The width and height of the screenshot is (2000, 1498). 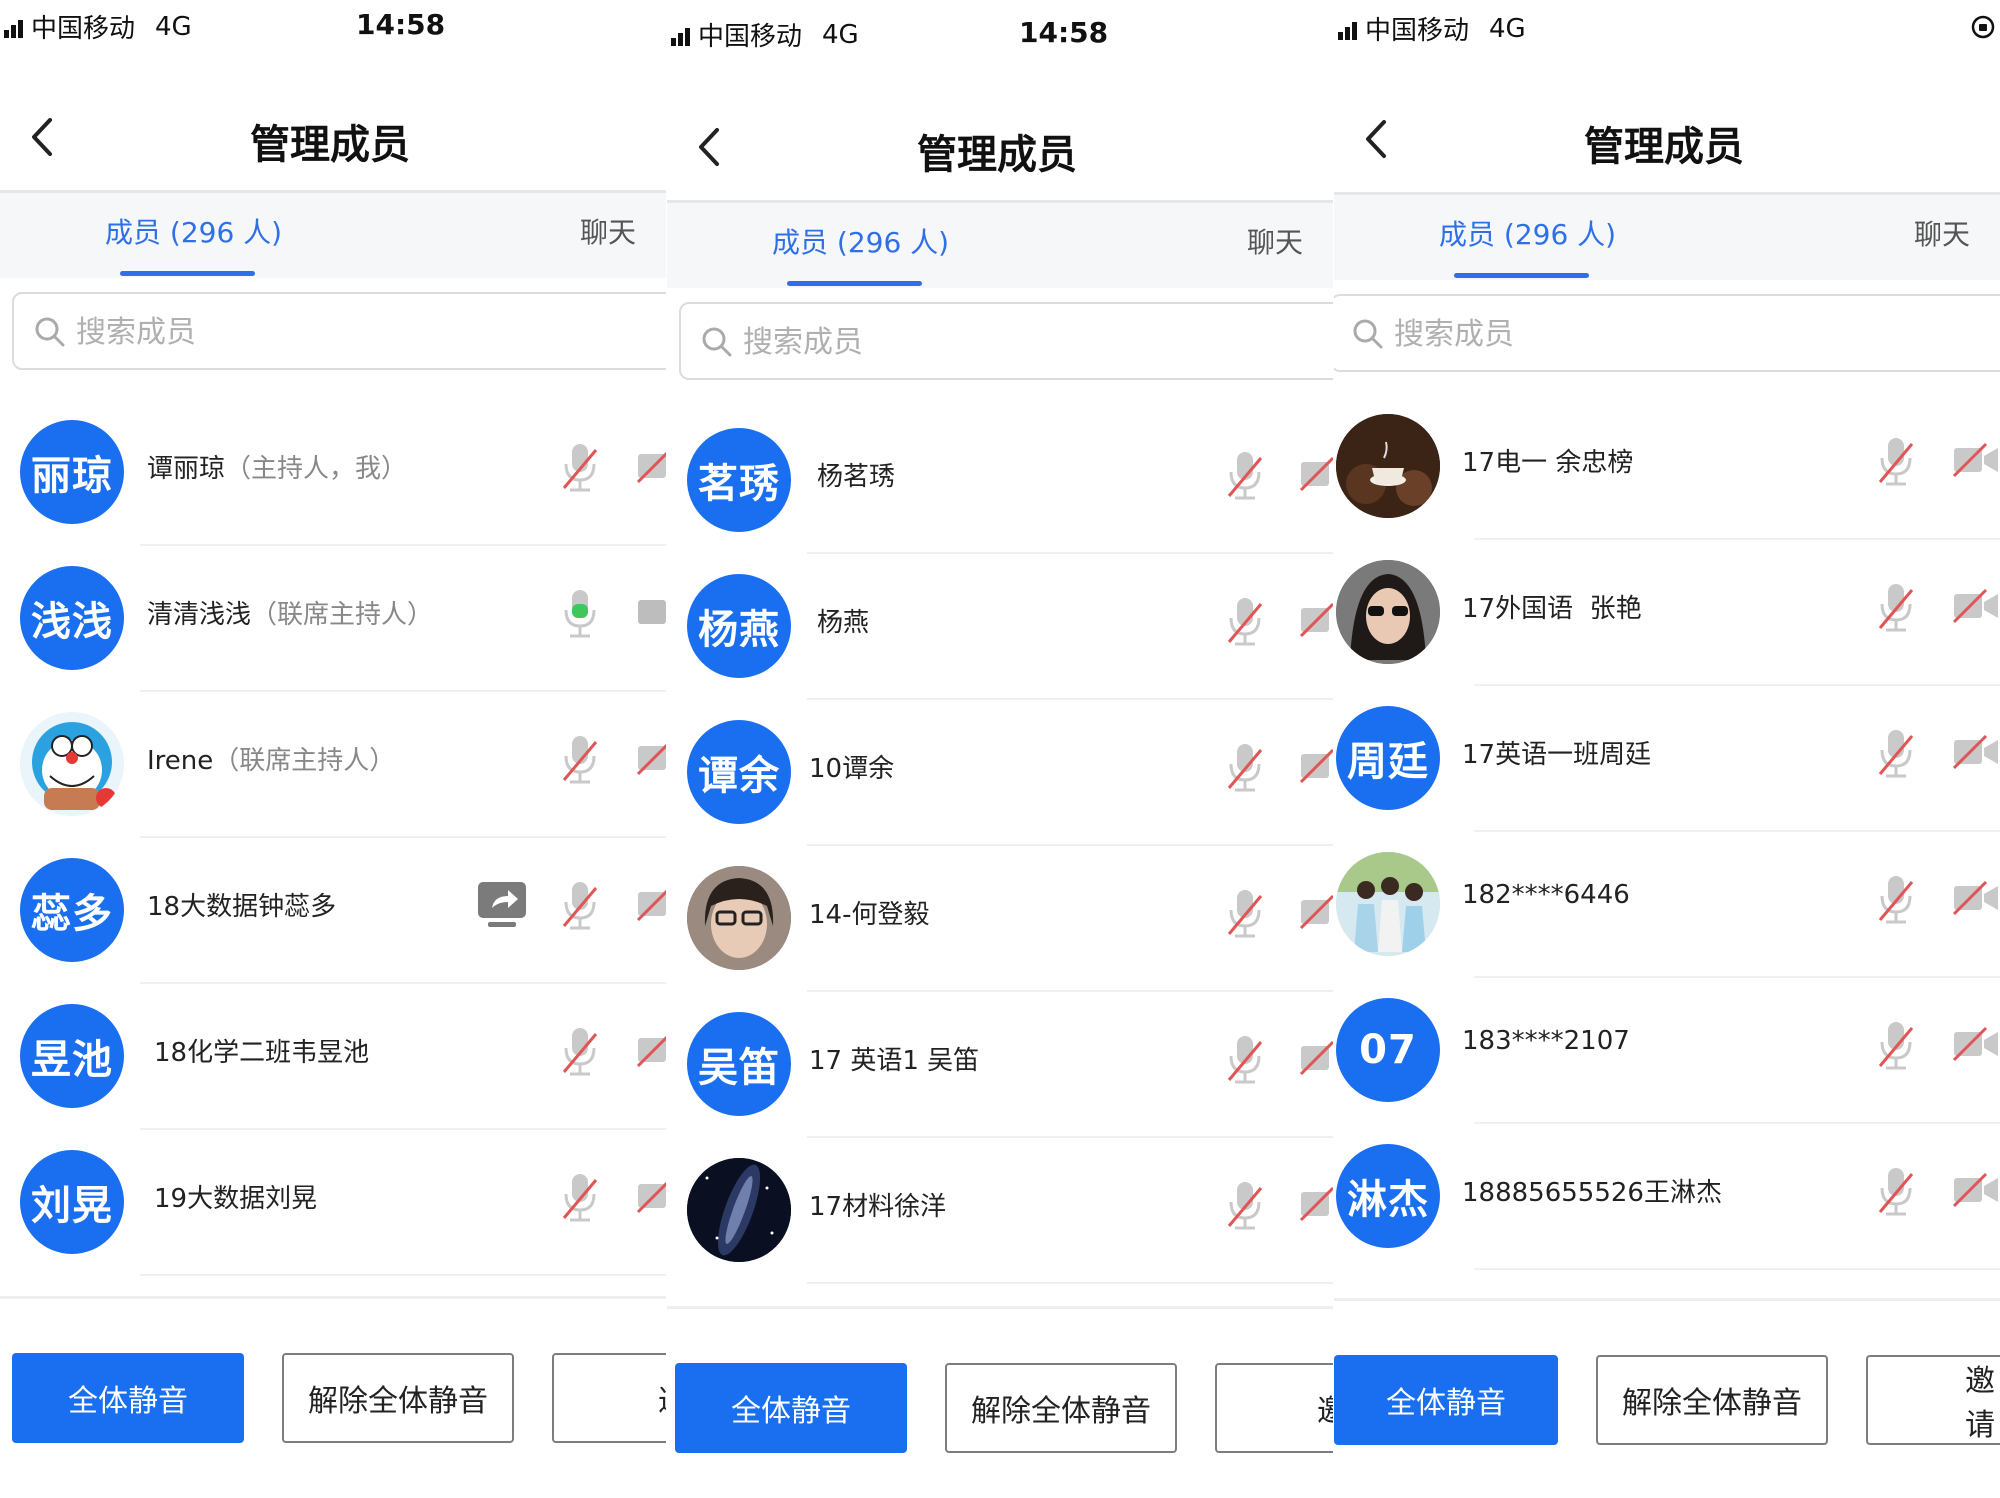 What do you see at coordinates (1667, 30) in the screenshot?
I see `status-bar: 中国移动 4G` at bounding box center [1667, 30].